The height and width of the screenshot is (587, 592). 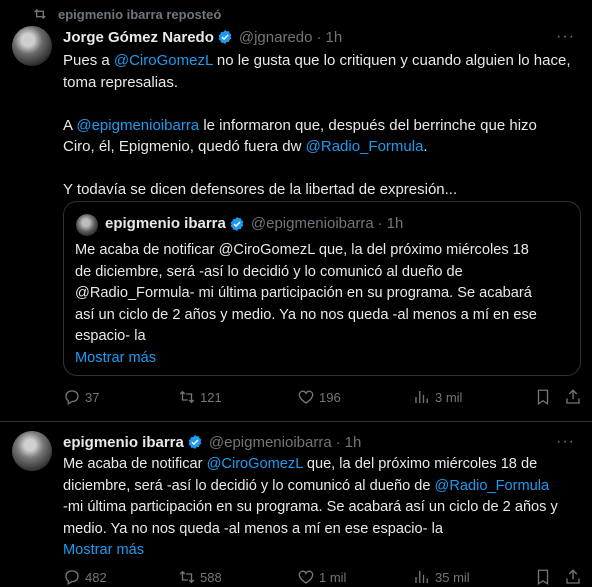 I want to click on quote-author-handle: @epigmenioibarra, so click(x=312, y=223).